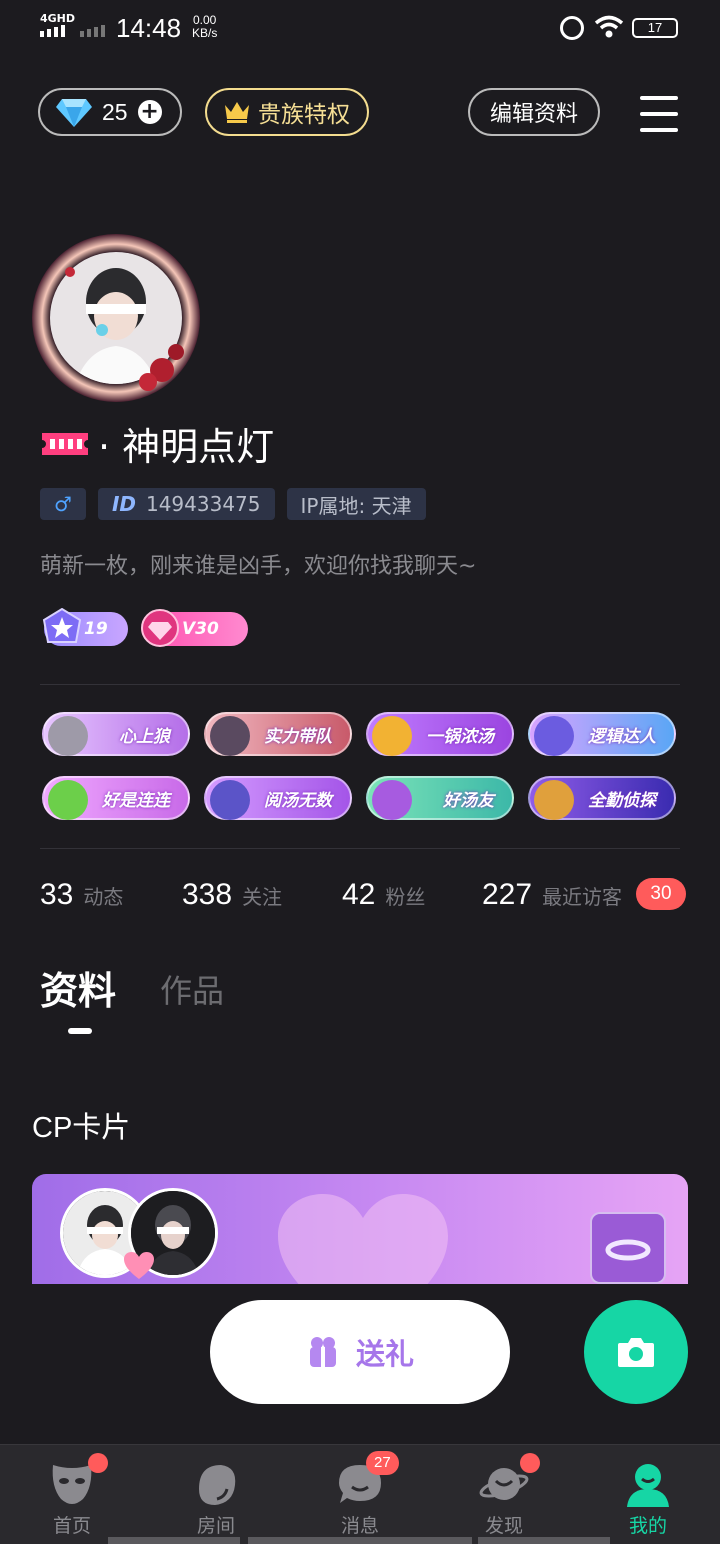  What do you see at coordinates (622, 736) in the screenshot?
I see `badge-label: 逻辑达人` at bounding box center [622, 736].